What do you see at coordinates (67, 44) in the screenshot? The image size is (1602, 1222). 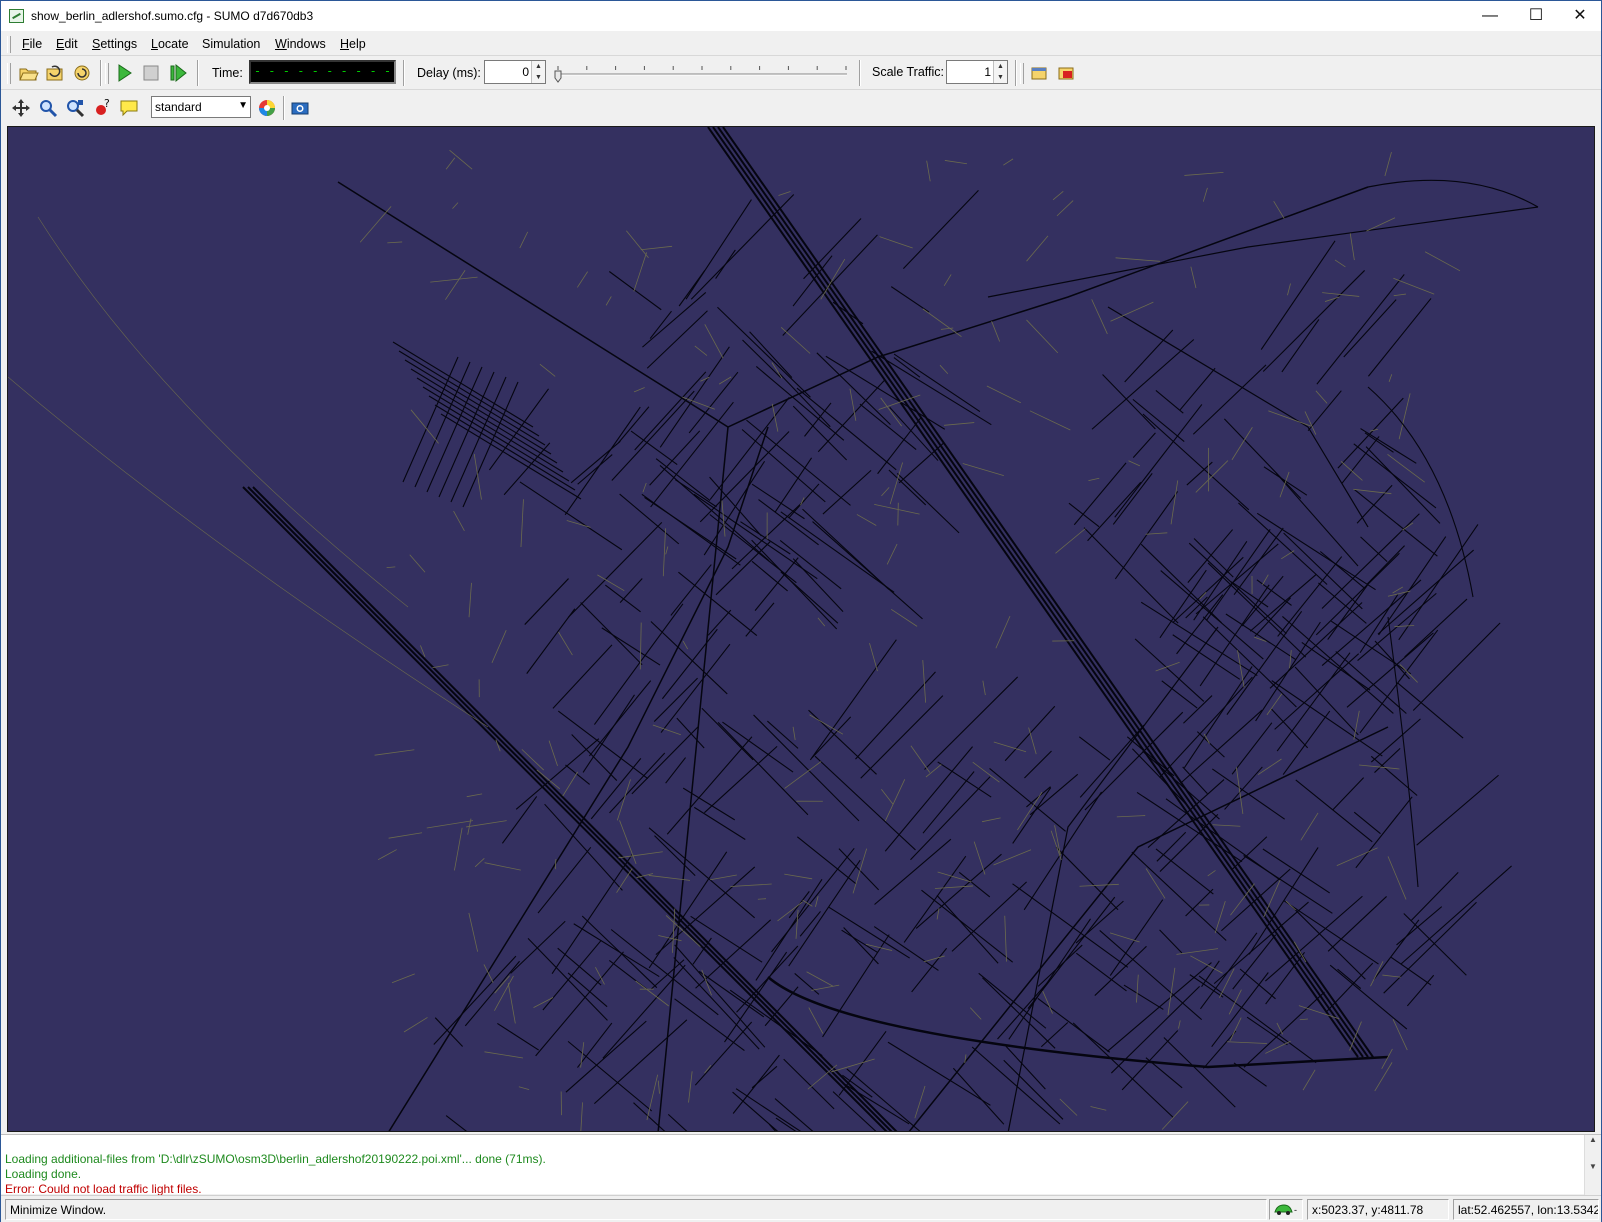 I see `menu-edit: Edit` at bounding box center [67, 44].